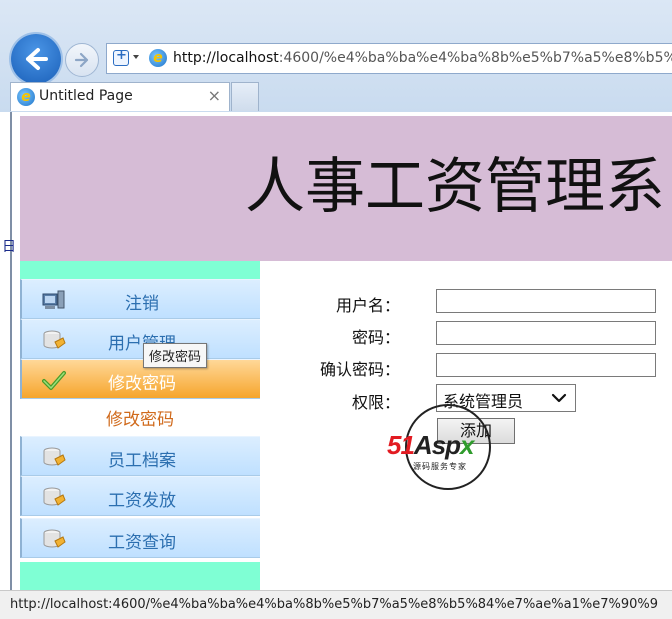 The height and width of the screenshot is (619, 672). I want to click on confirm-password-input, so click(546, 365).